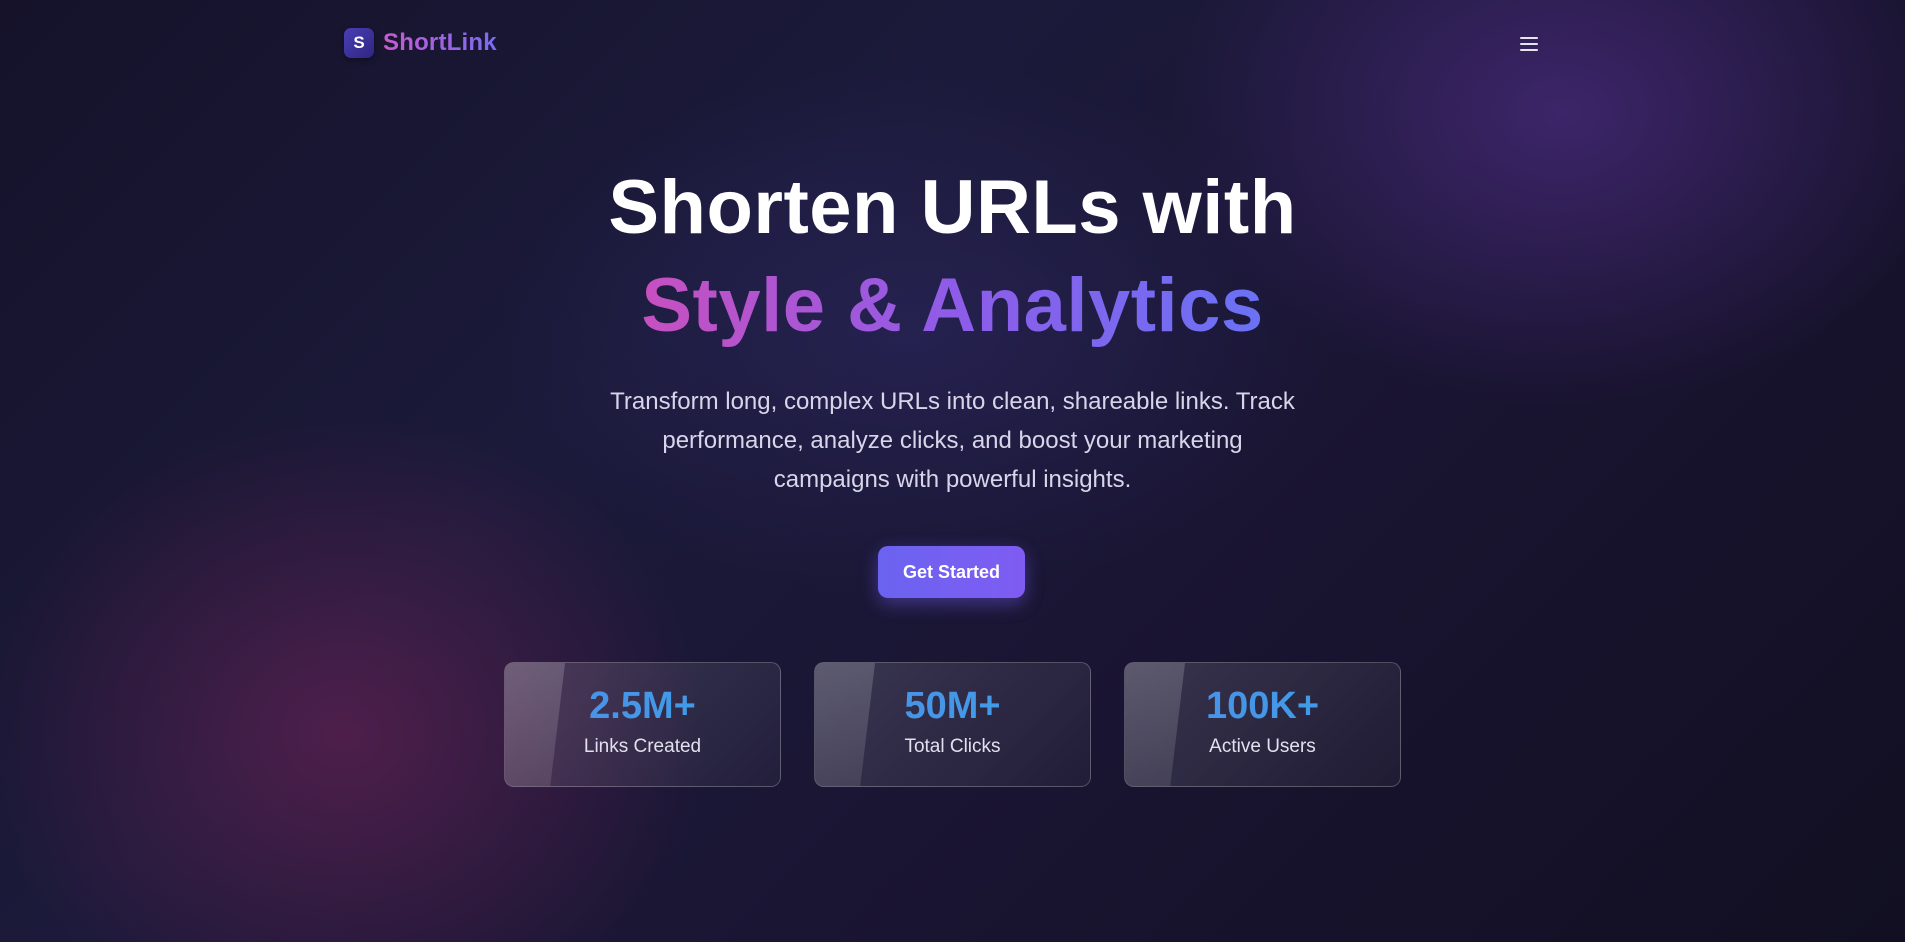  Describe the element at coordinates (952, 44) in the screenshot. I see `site-header: S ShortLink` at that location.